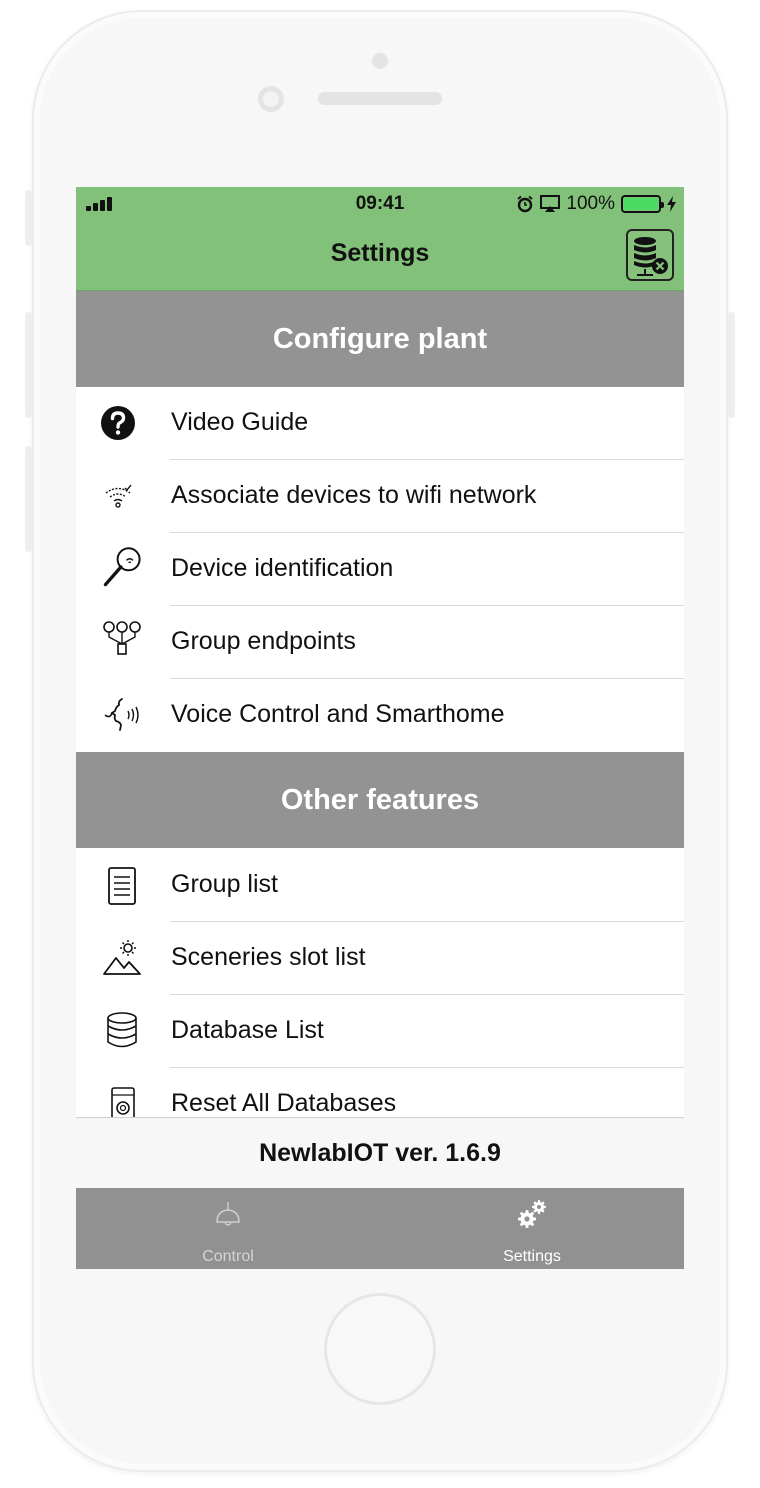 This screenshot has height=1488, width=760. I want to click on home-button, so click(380, 1349).